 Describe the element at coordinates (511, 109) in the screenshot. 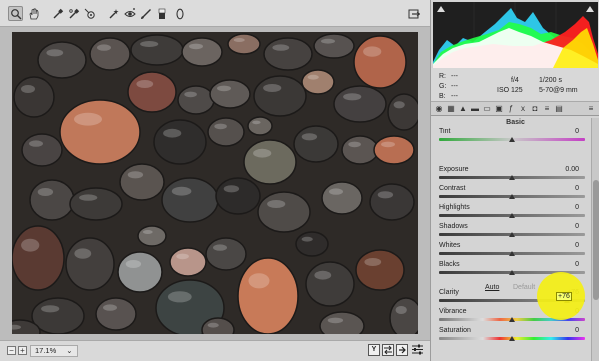

I see `effects-tab-icon: ƒ` at that location.